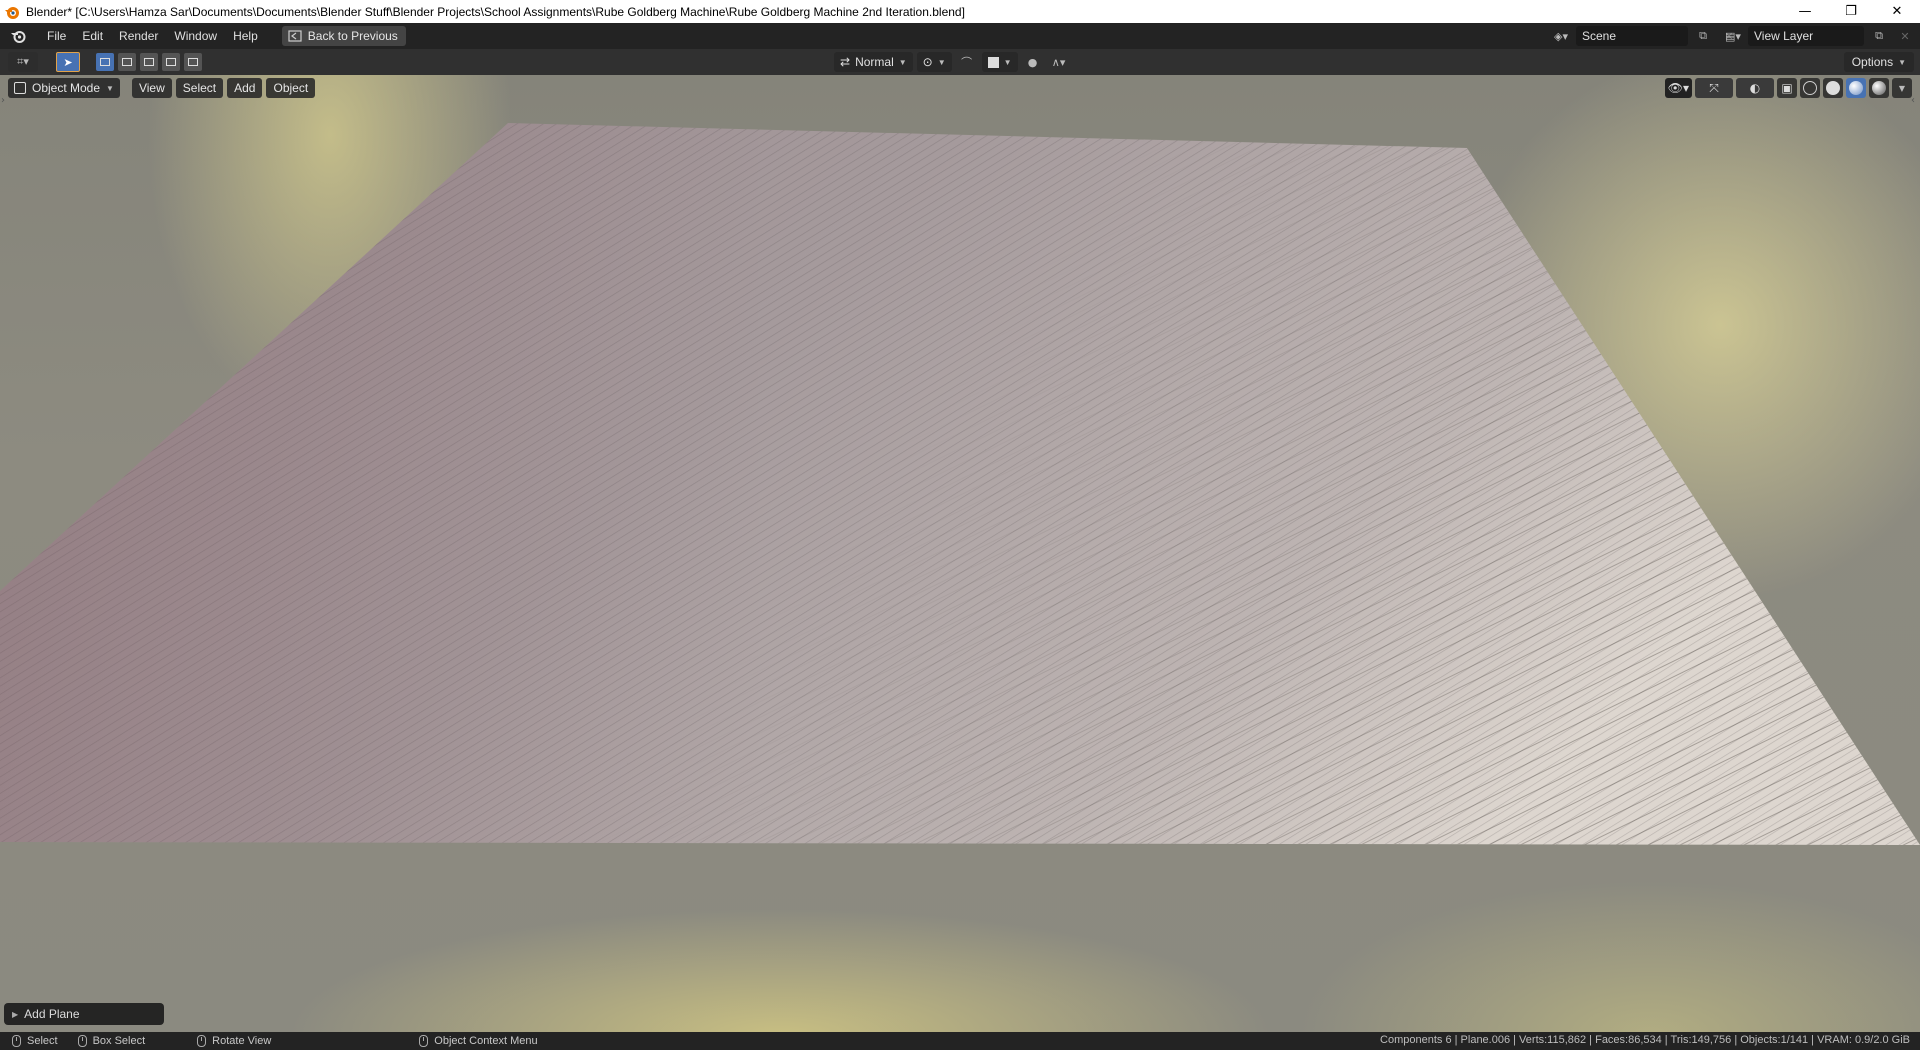  Describe the element at coordinates (52, 1014) in the screenshot. I see `last-operator-label: Add Plane` at that location.